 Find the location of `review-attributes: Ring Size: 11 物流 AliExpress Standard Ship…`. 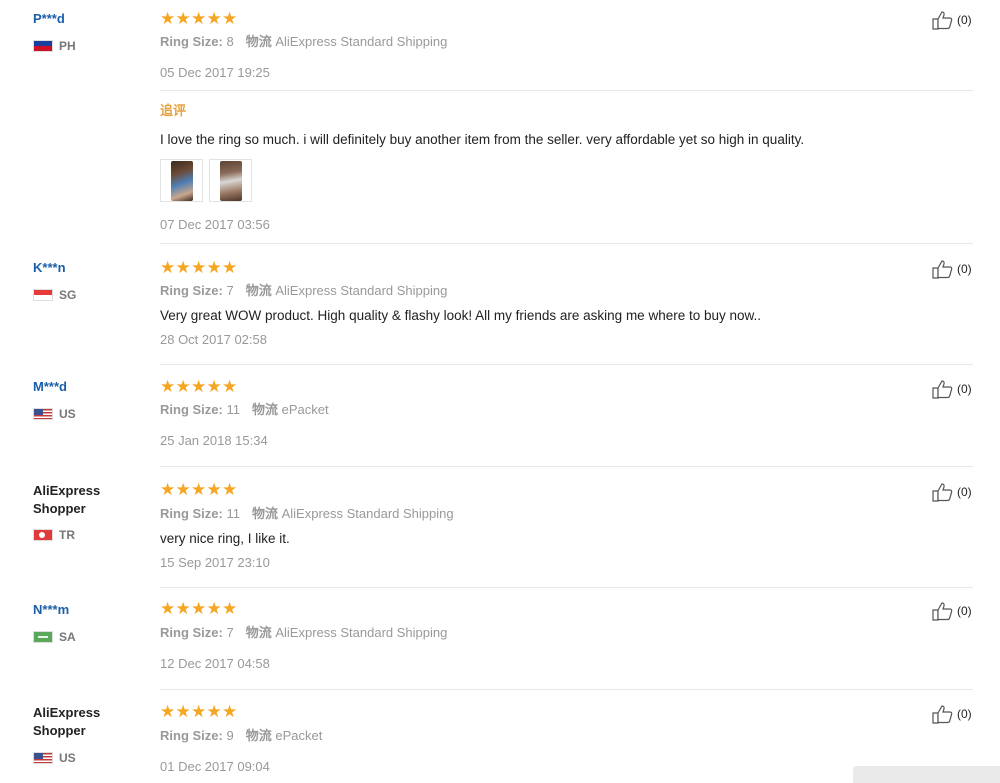

review-attributes: Ring Size: 11 物流 AliExpress Standard Ship… is located at coordinates (307, 513).